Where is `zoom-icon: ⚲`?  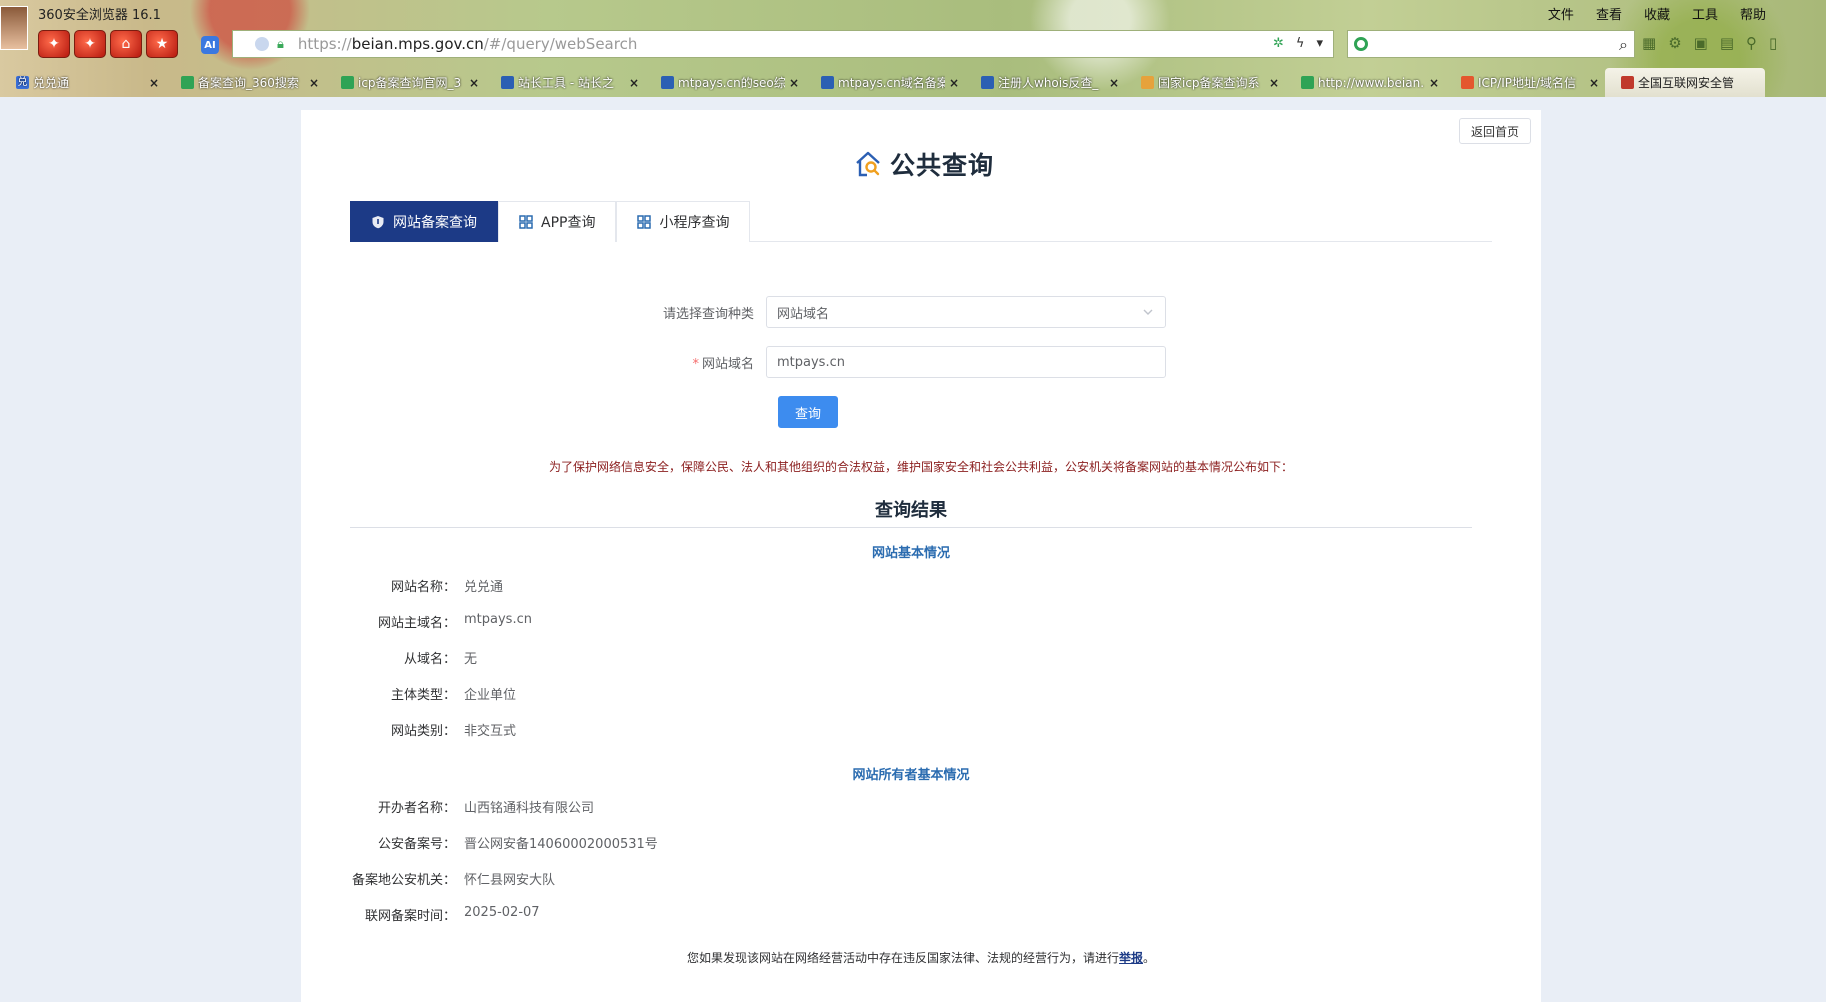 zoom-icon: ⚲ is located at coordinates (1751, 43).